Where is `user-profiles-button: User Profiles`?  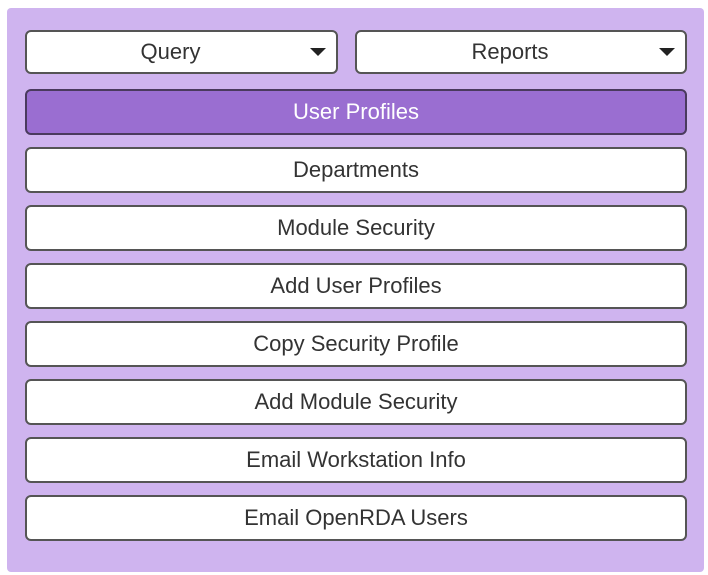 user-profiles-button: User Profiles is located at coordinates (356, 112).